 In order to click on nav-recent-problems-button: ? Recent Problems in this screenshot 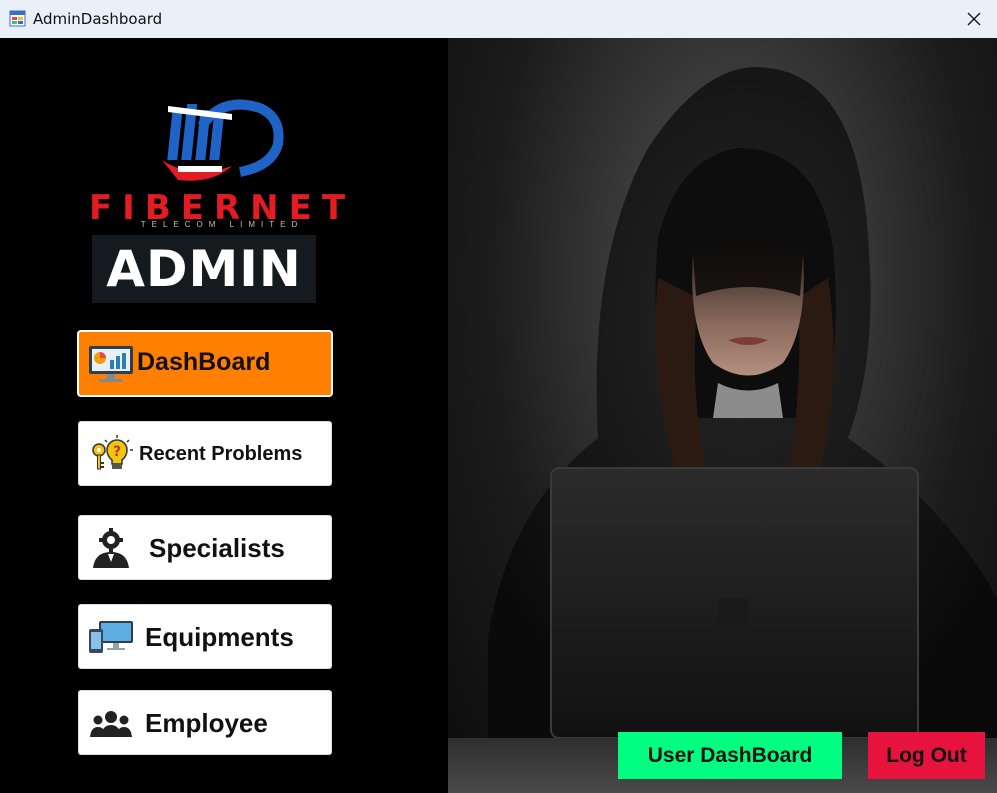, I will do `click(205, 453)`.